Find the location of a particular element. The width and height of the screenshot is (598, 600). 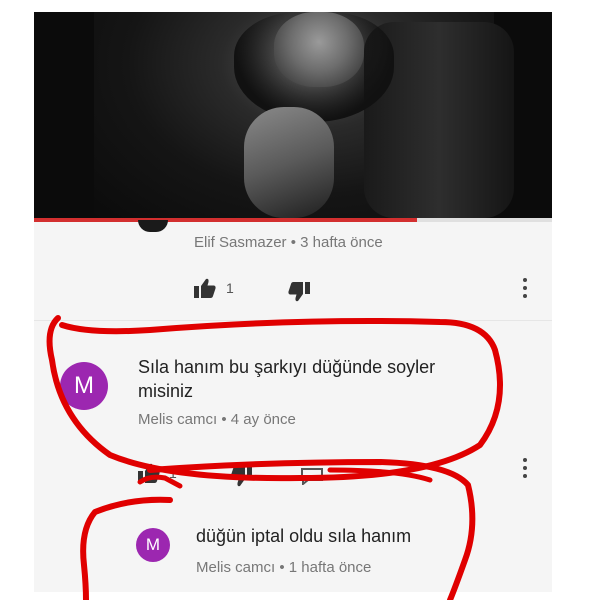

divider is located at coordinates (293, 320).